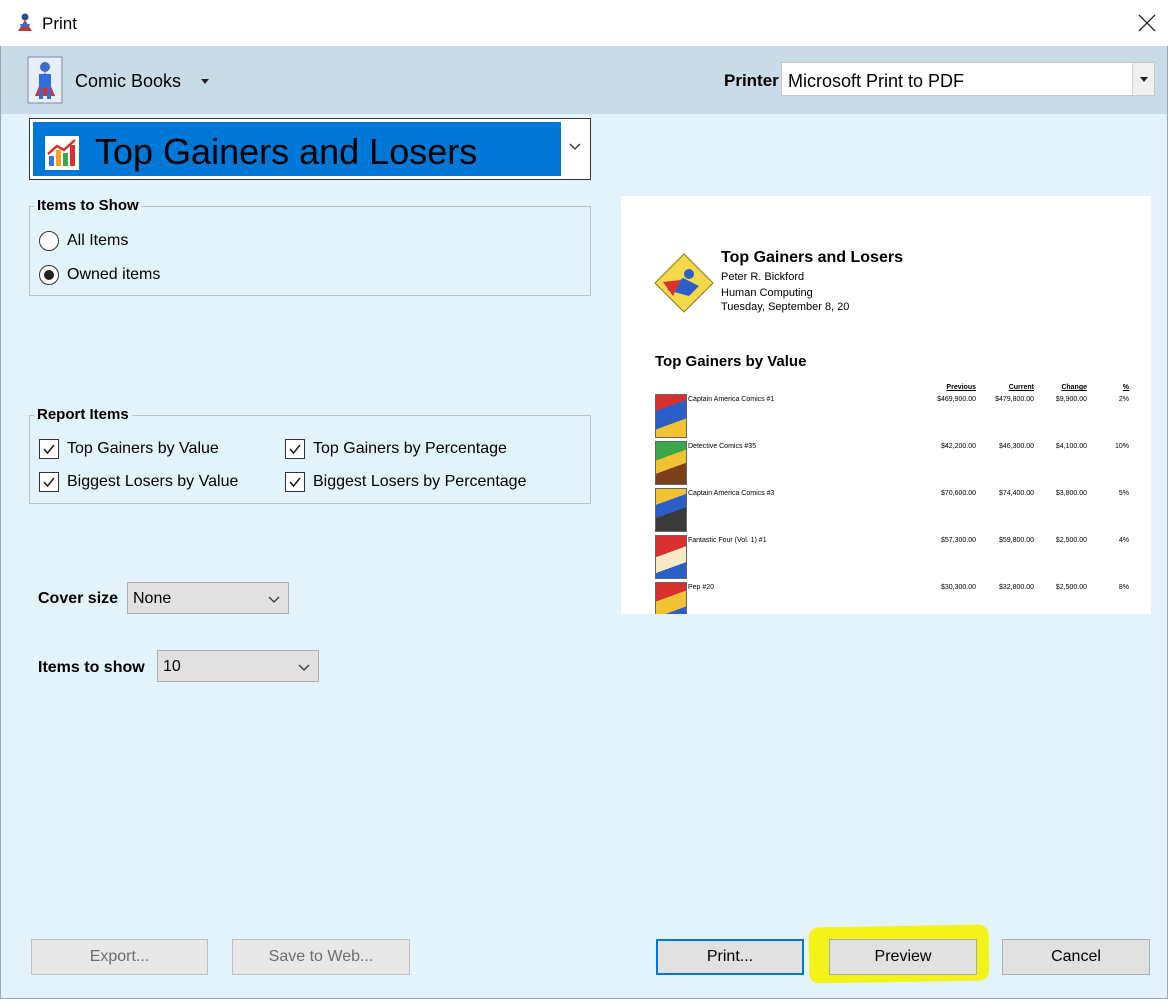  Describe the element at coordinates (1125, 387) in the screenshot. I see `preview-header-pct: %` at that location.